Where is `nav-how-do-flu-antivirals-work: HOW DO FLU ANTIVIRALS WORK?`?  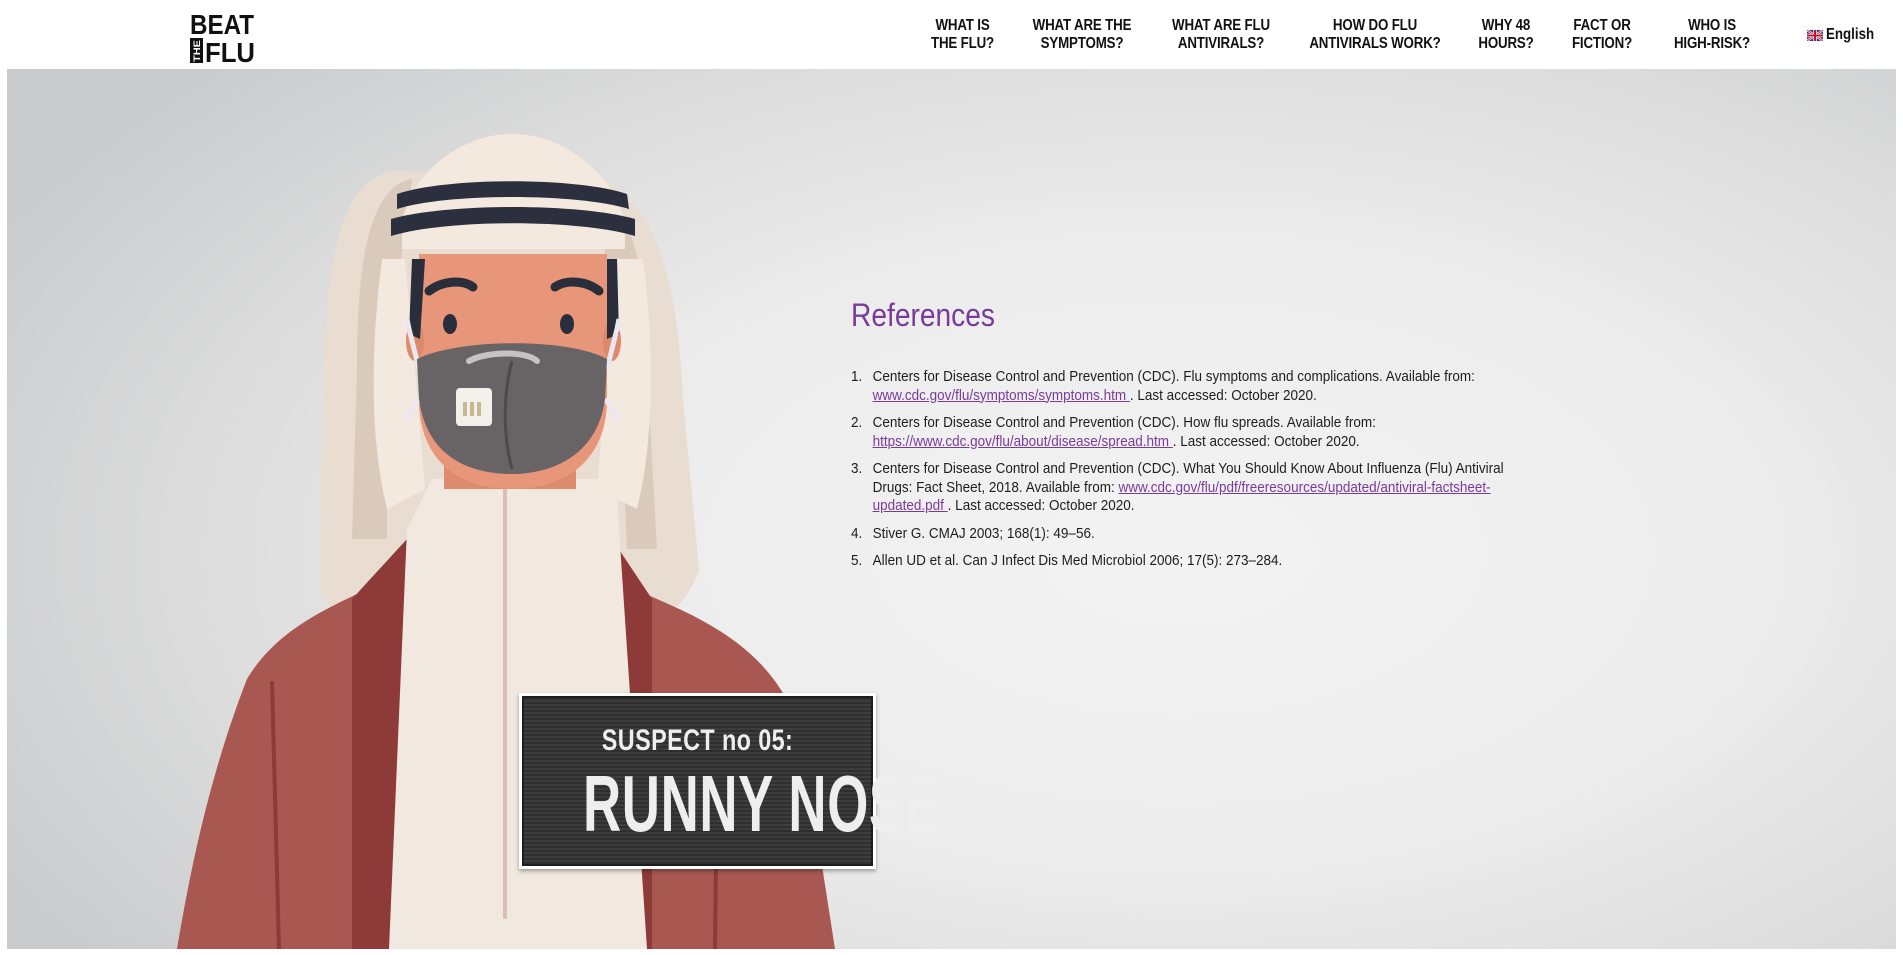 nav-how-do-flu-antivirals-work: HOW DO FLU ANTIVIRALS WORK? is located at coordinates (1375, 35).